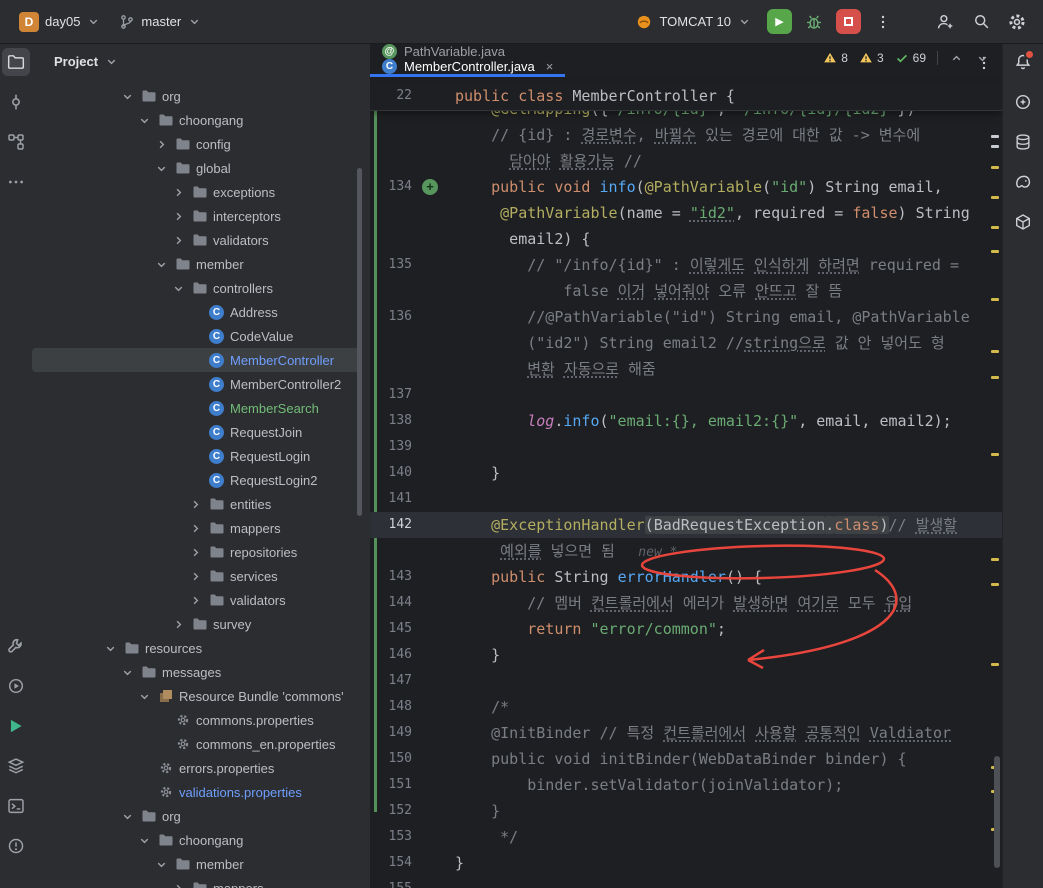  What do you see at coordinates (468, 68) in the screenshot?
I see `tab-membercontroller-java: C MemberController.java ×` at bounding box center [468, 68].